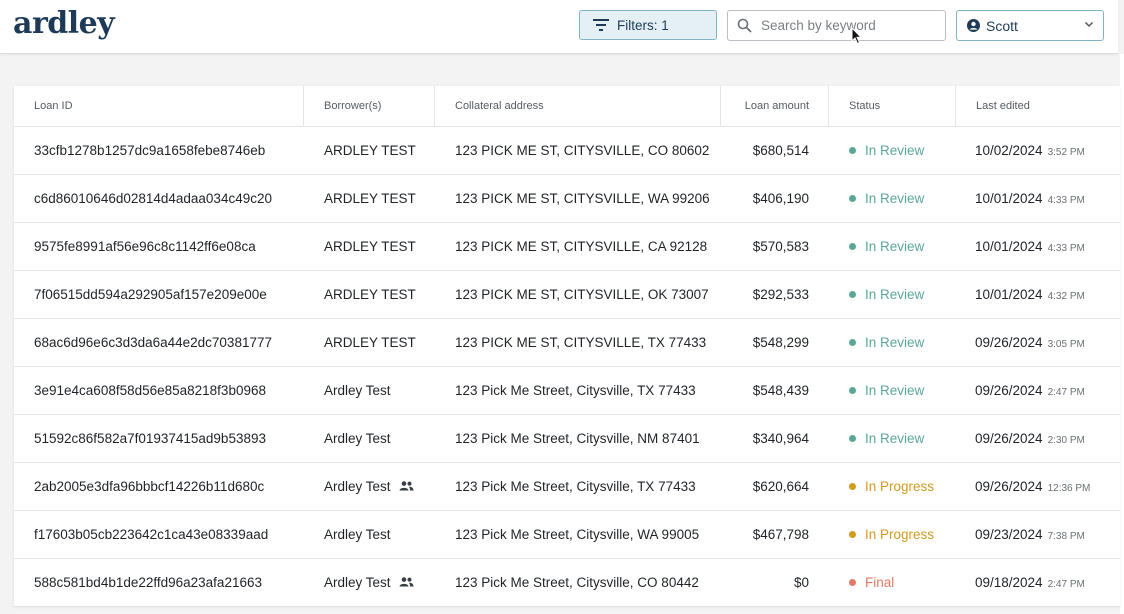 Image resolution: width=1124 pixels, height=614 pixels. What do you see at coordinates (149, 486) in the screenshot?
I see `loan-id: 2ab2005e3dfa96bbbcf14226b11d680c` at bounding box center [149, 486].